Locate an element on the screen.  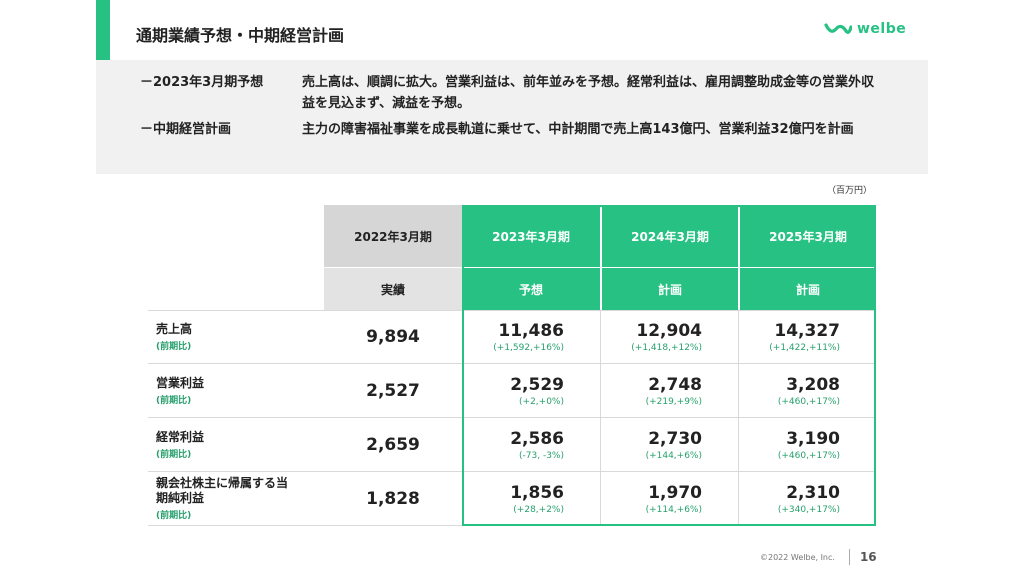
column-header-type: 実績 is located at coordinates (393, 289).